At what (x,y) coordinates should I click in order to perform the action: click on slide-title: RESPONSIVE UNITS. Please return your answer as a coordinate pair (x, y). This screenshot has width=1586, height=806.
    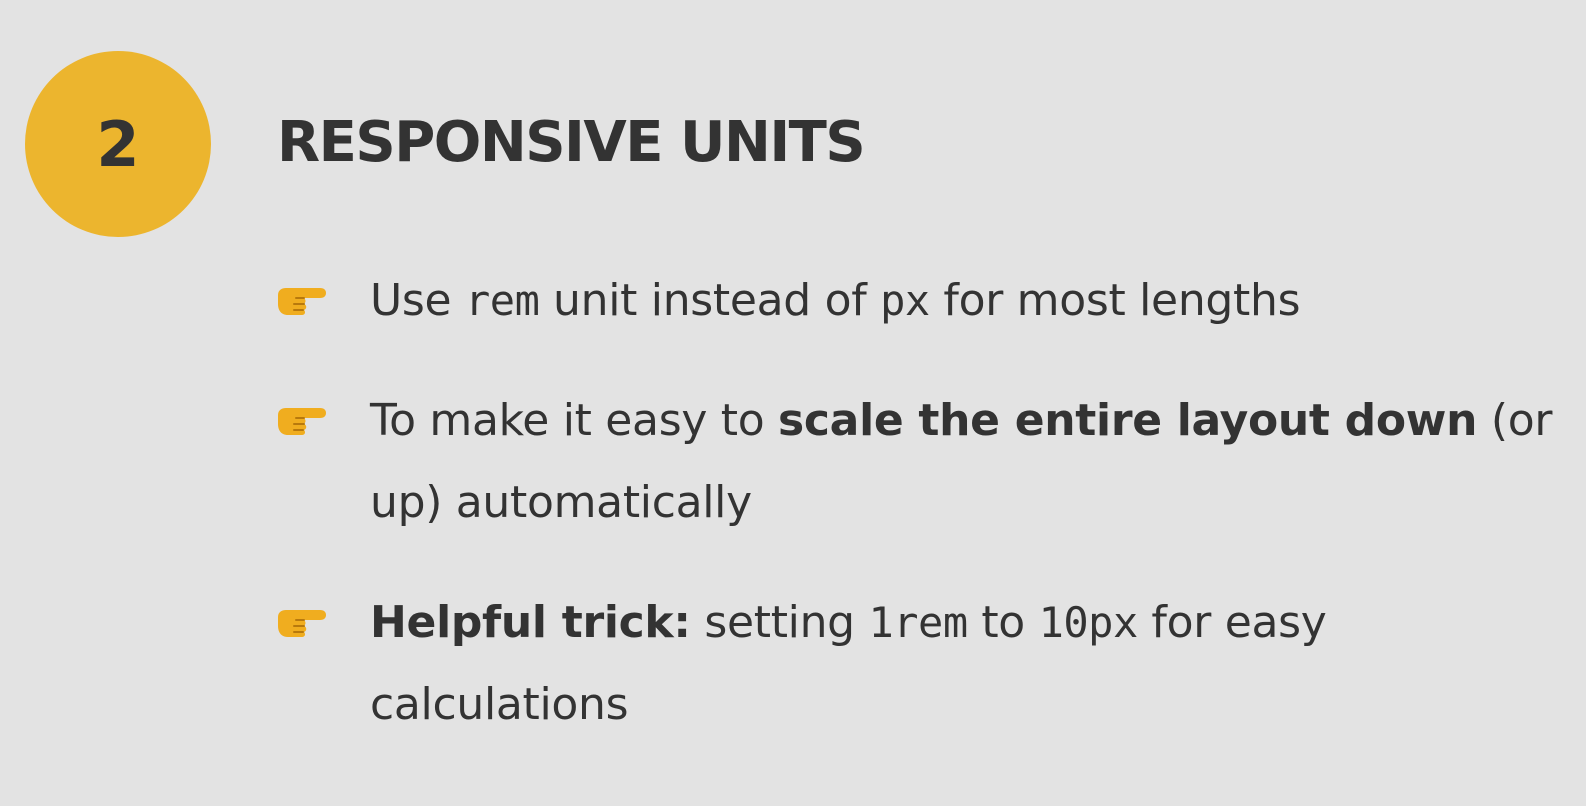
    Looking at the image, I should click on (571, 142).